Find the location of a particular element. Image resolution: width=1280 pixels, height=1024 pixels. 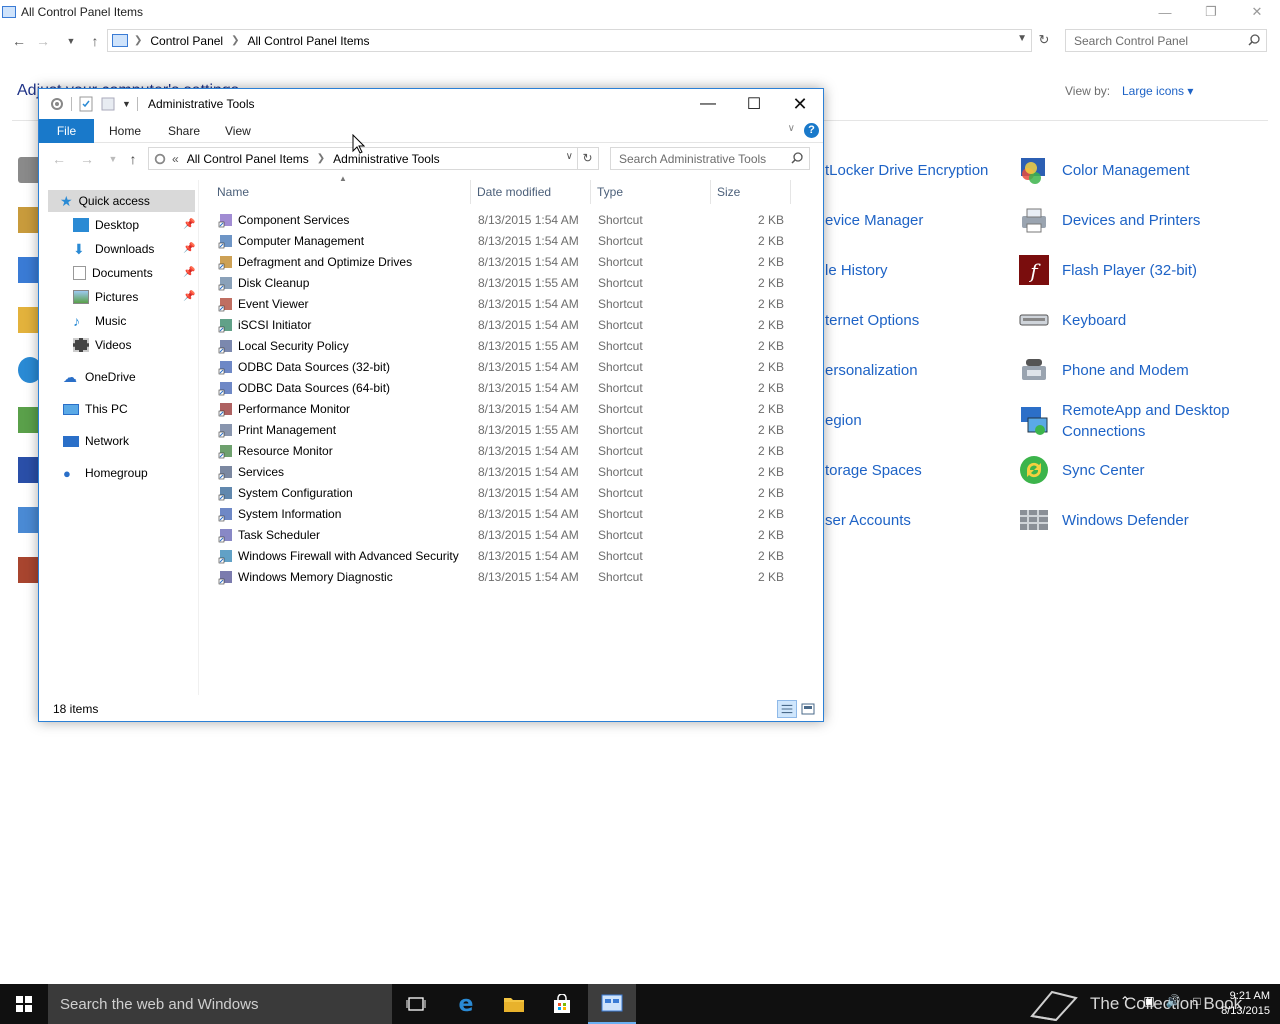

cp-item-color-management: Color Management is located at coordinates (1126, 170).